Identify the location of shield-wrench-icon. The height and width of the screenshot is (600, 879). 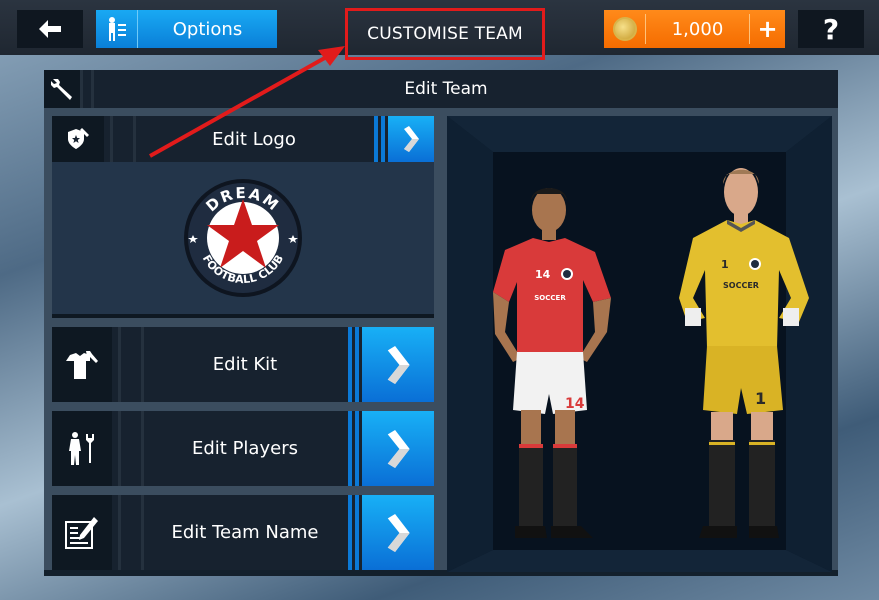
(78, 139).